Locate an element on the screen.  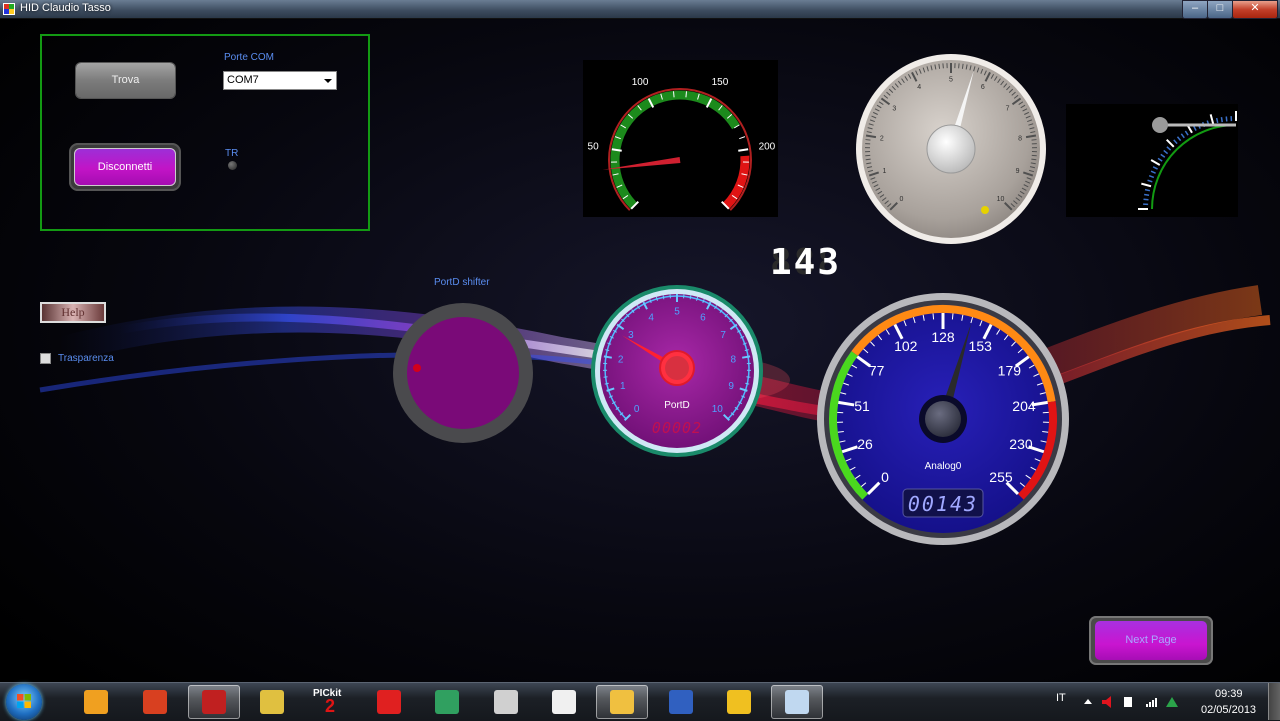
tr-led-indicator is located at coordinates (232, 165).